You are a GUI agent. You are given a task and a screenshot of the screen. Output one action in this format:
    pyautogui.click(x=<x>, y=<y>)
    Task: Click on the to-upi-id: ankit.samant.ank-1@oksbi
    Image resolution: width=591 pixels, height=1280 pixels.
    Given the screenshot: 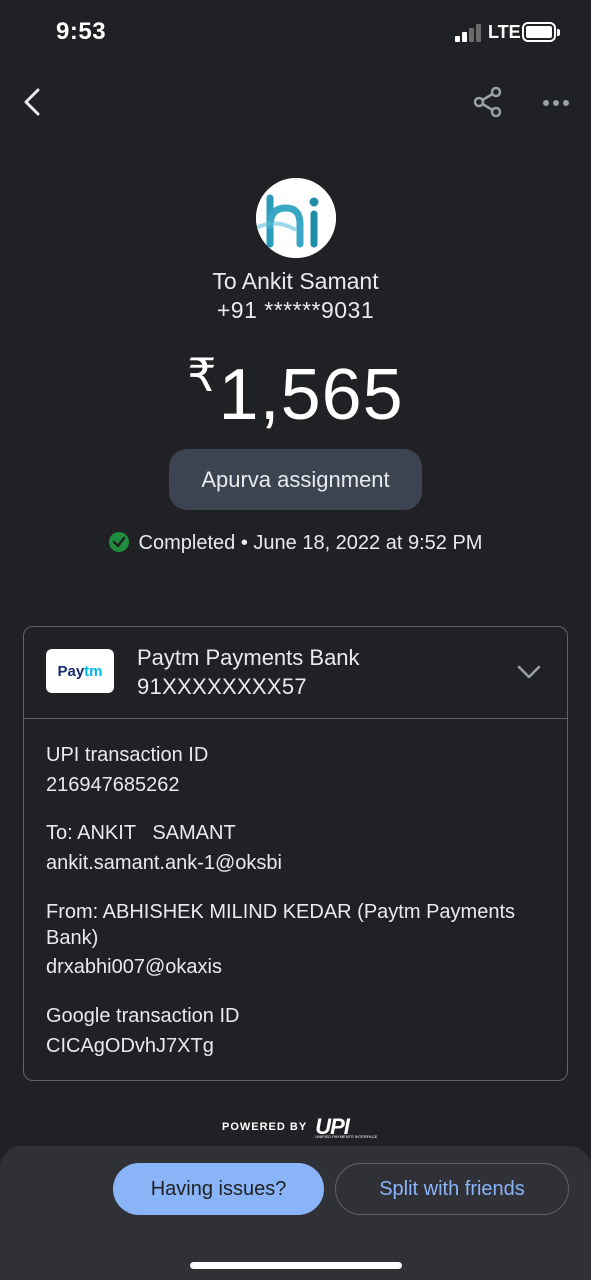 What is the action you would take?
    pyautogui.click(x=164, y=863)
    